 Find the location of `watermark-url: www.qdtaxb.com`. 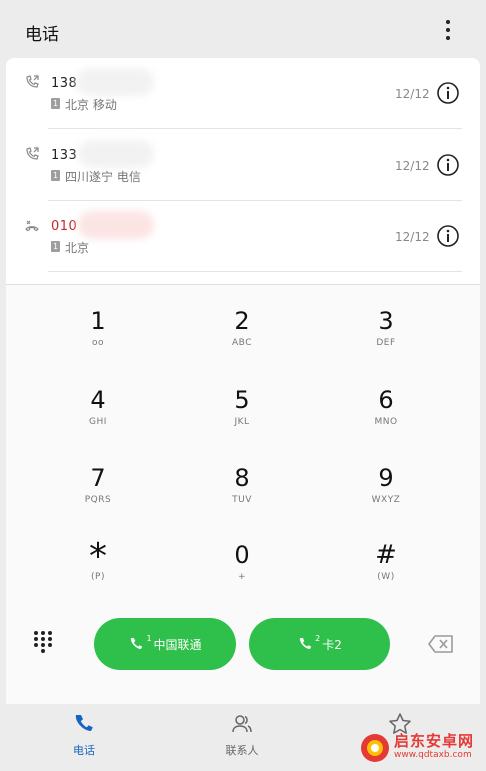

watermark-url: www.qdtaxb.com is located at coordinates (433, 755).